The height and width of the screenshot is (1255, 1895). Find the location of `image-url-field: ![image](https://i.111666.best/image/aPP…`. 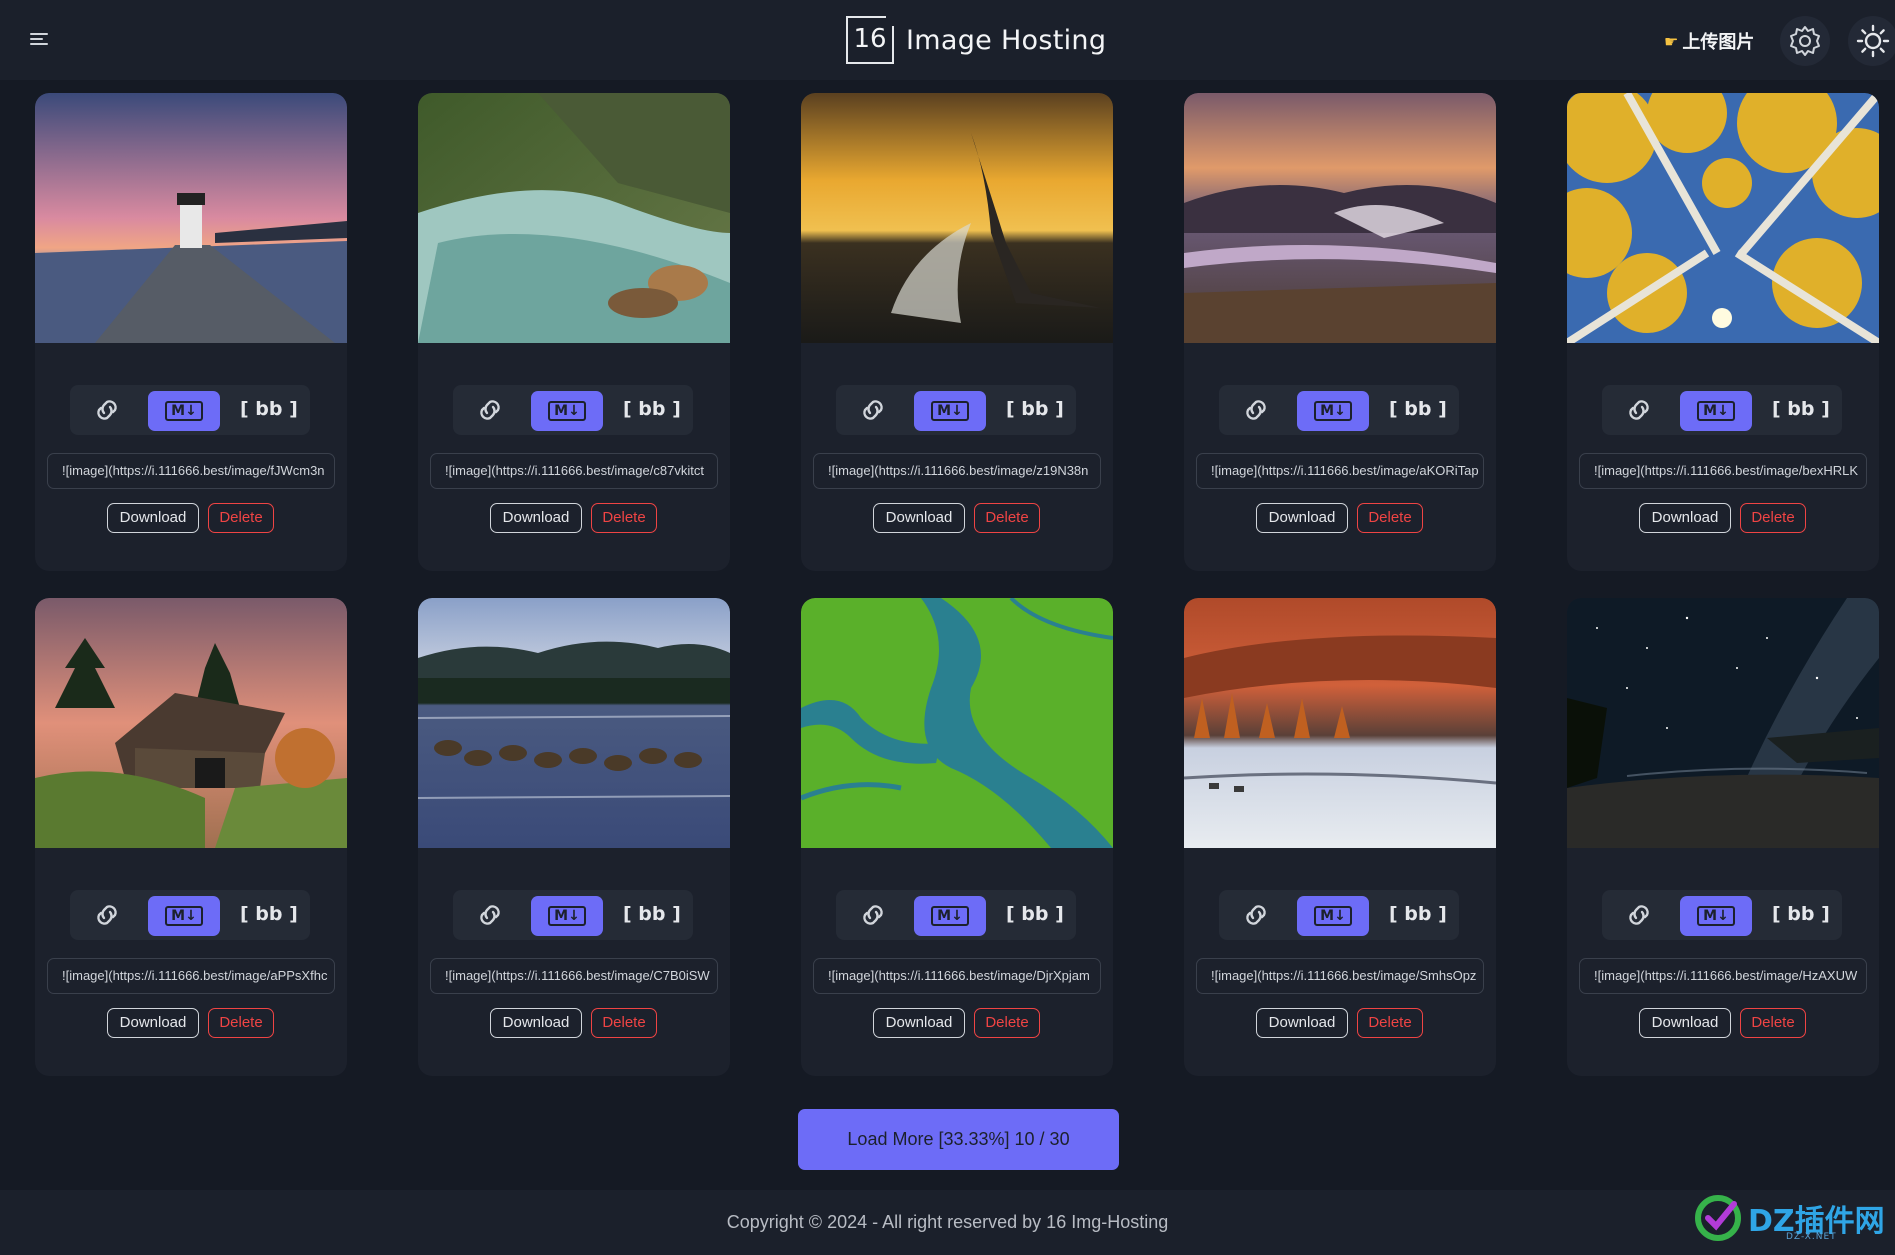

image-url-field: ![image](https://i.111666.best/image/aPP… is located at coordinates (191, 976).